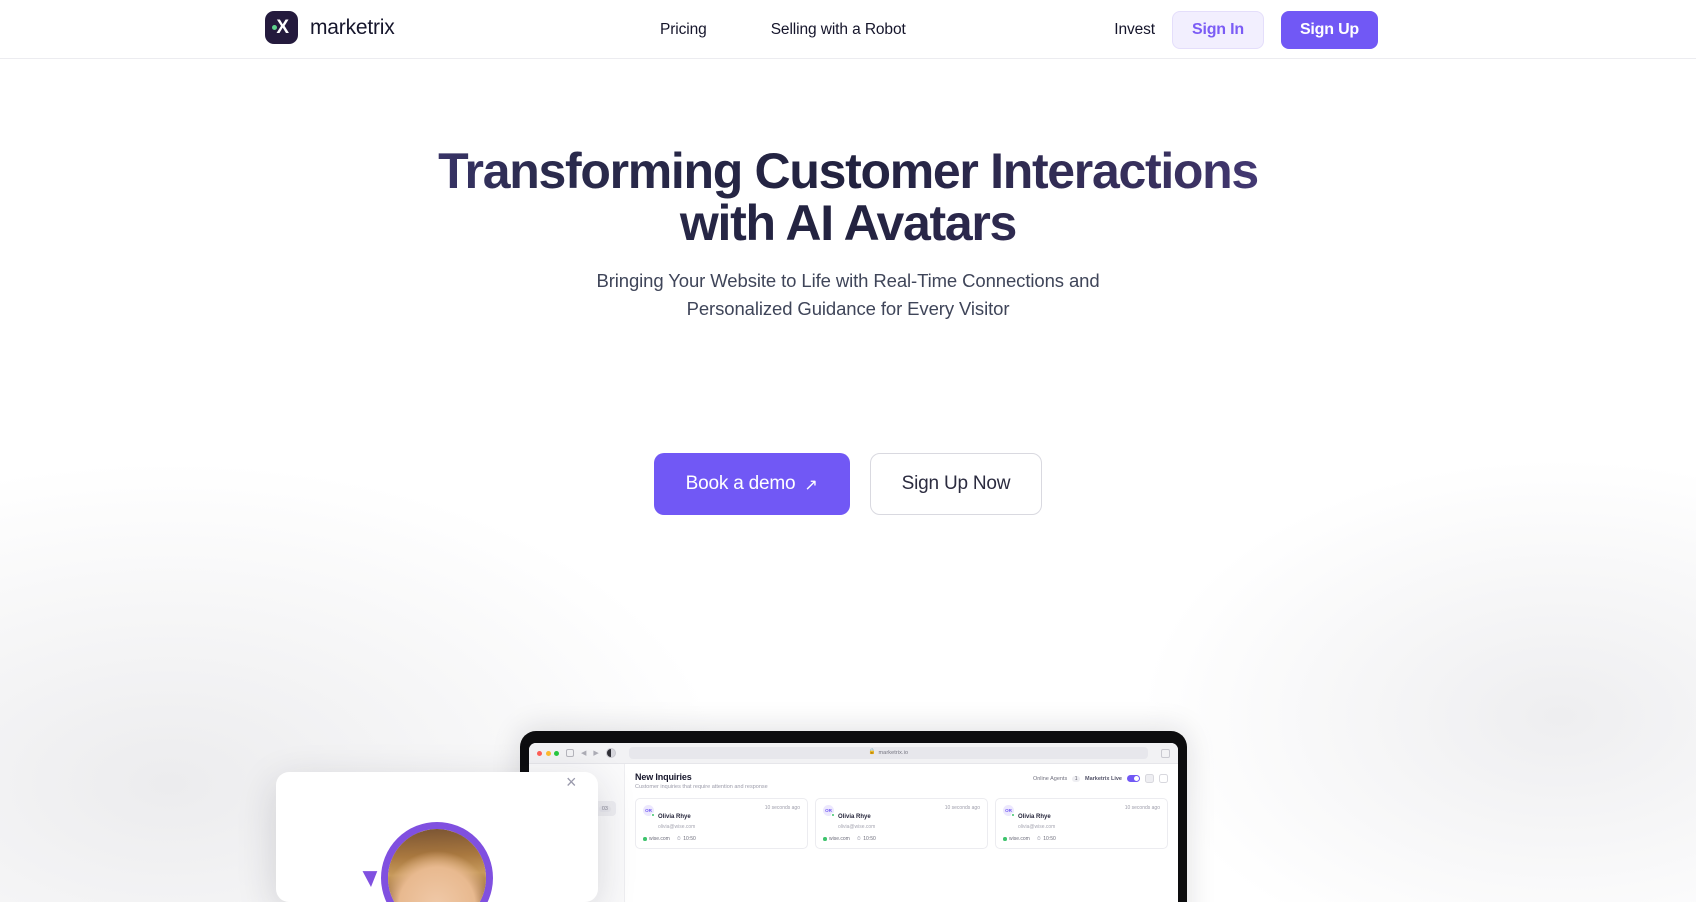  What do you see at coordinates (1103, 778) in the screenshot?
I see `marketrix-live-label: Marketrix Live` at bounding box center [1103, 778].